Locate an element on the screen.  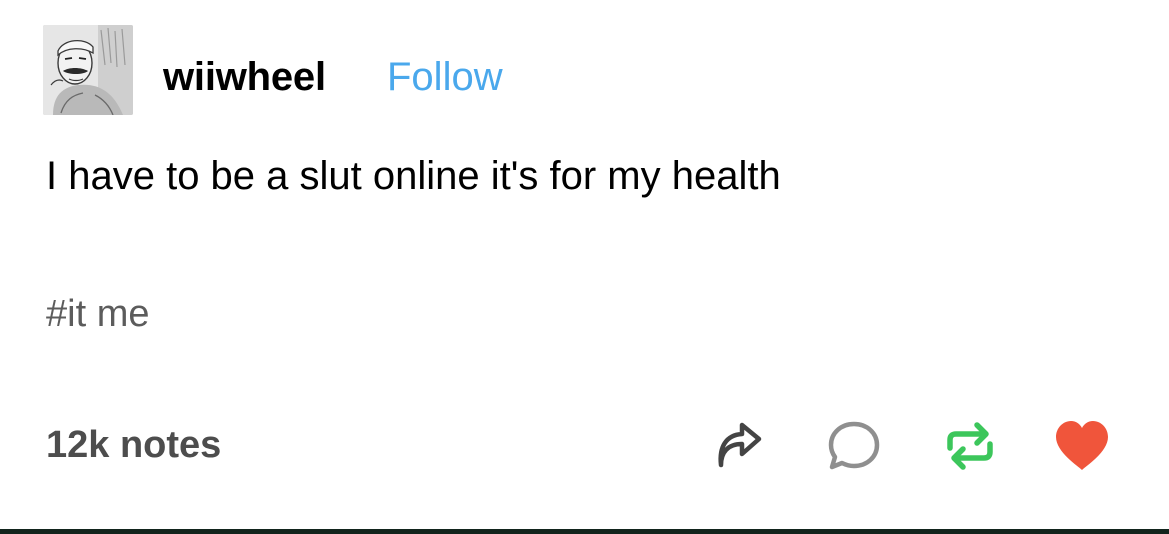
post-actions is located at coordinates (915, 446).